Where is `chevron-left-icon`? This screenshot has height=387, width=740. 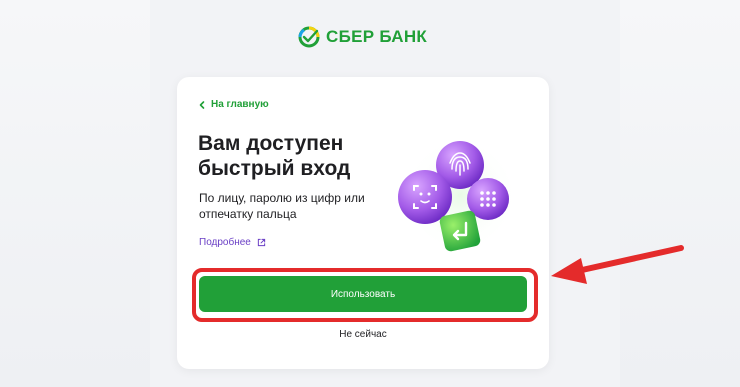 chevron-left-icon is located at coordinates (202, 104).